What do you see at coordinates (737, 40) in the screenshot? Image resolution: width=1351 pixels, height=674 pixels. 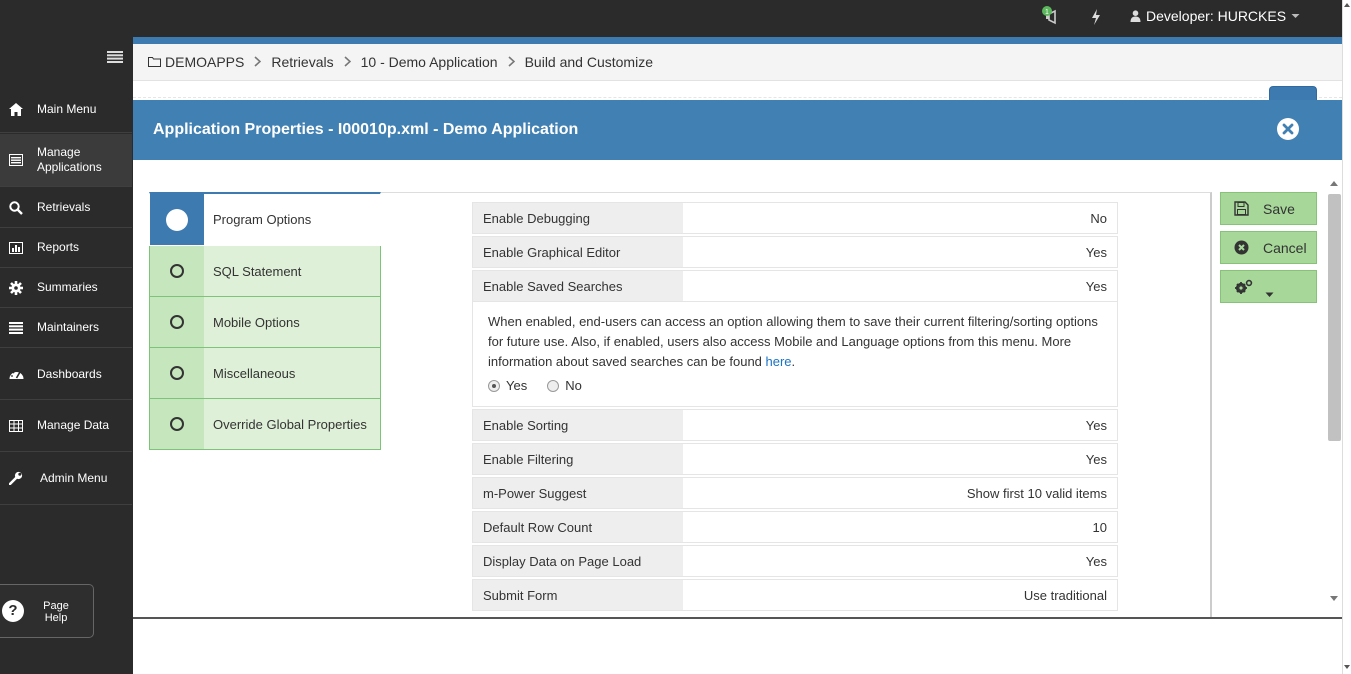 I see `accent-bar` at bounding box center [737, 40].